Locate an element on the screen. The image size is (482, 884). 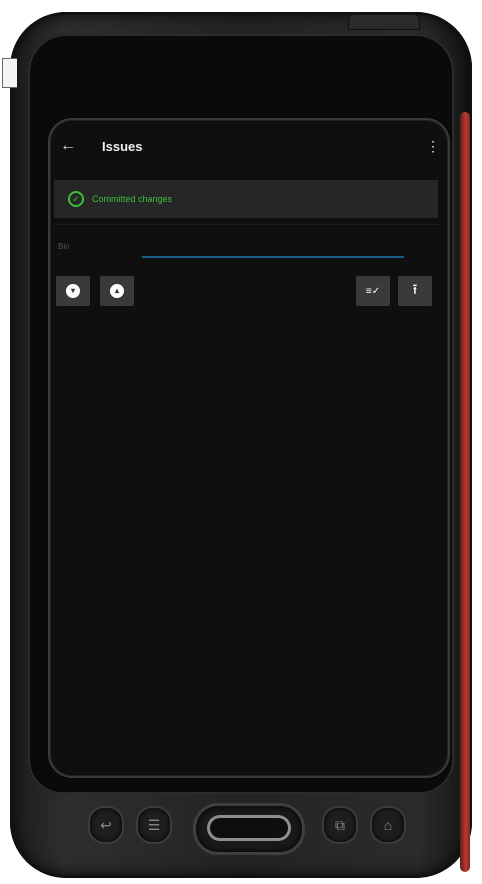
app-bar: ← Issues ⋮ is located at coordinates (249, 146).